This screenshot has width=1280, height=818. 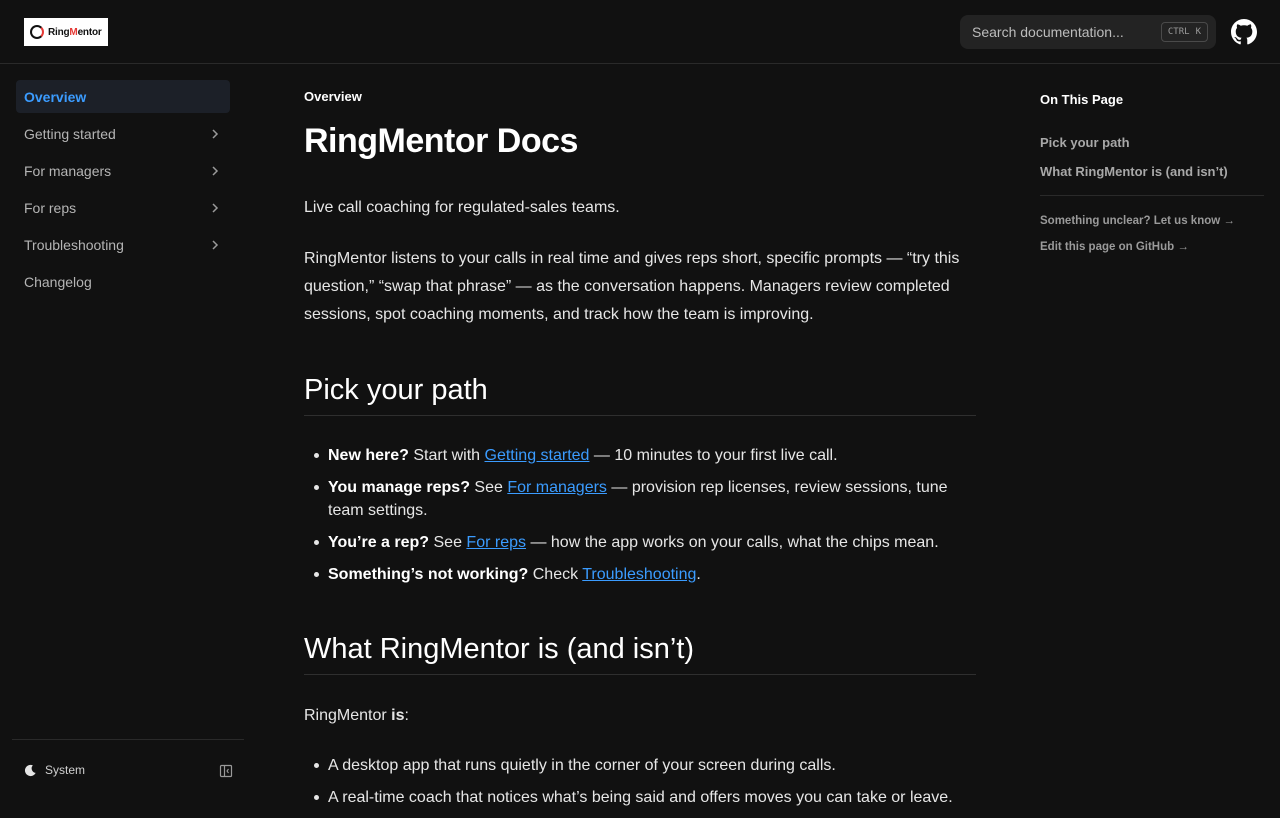 What do you see at coordinates (557, 487) in the screenshot?
I see `link-for-managers: For managers` at bounding box center [557, 487].